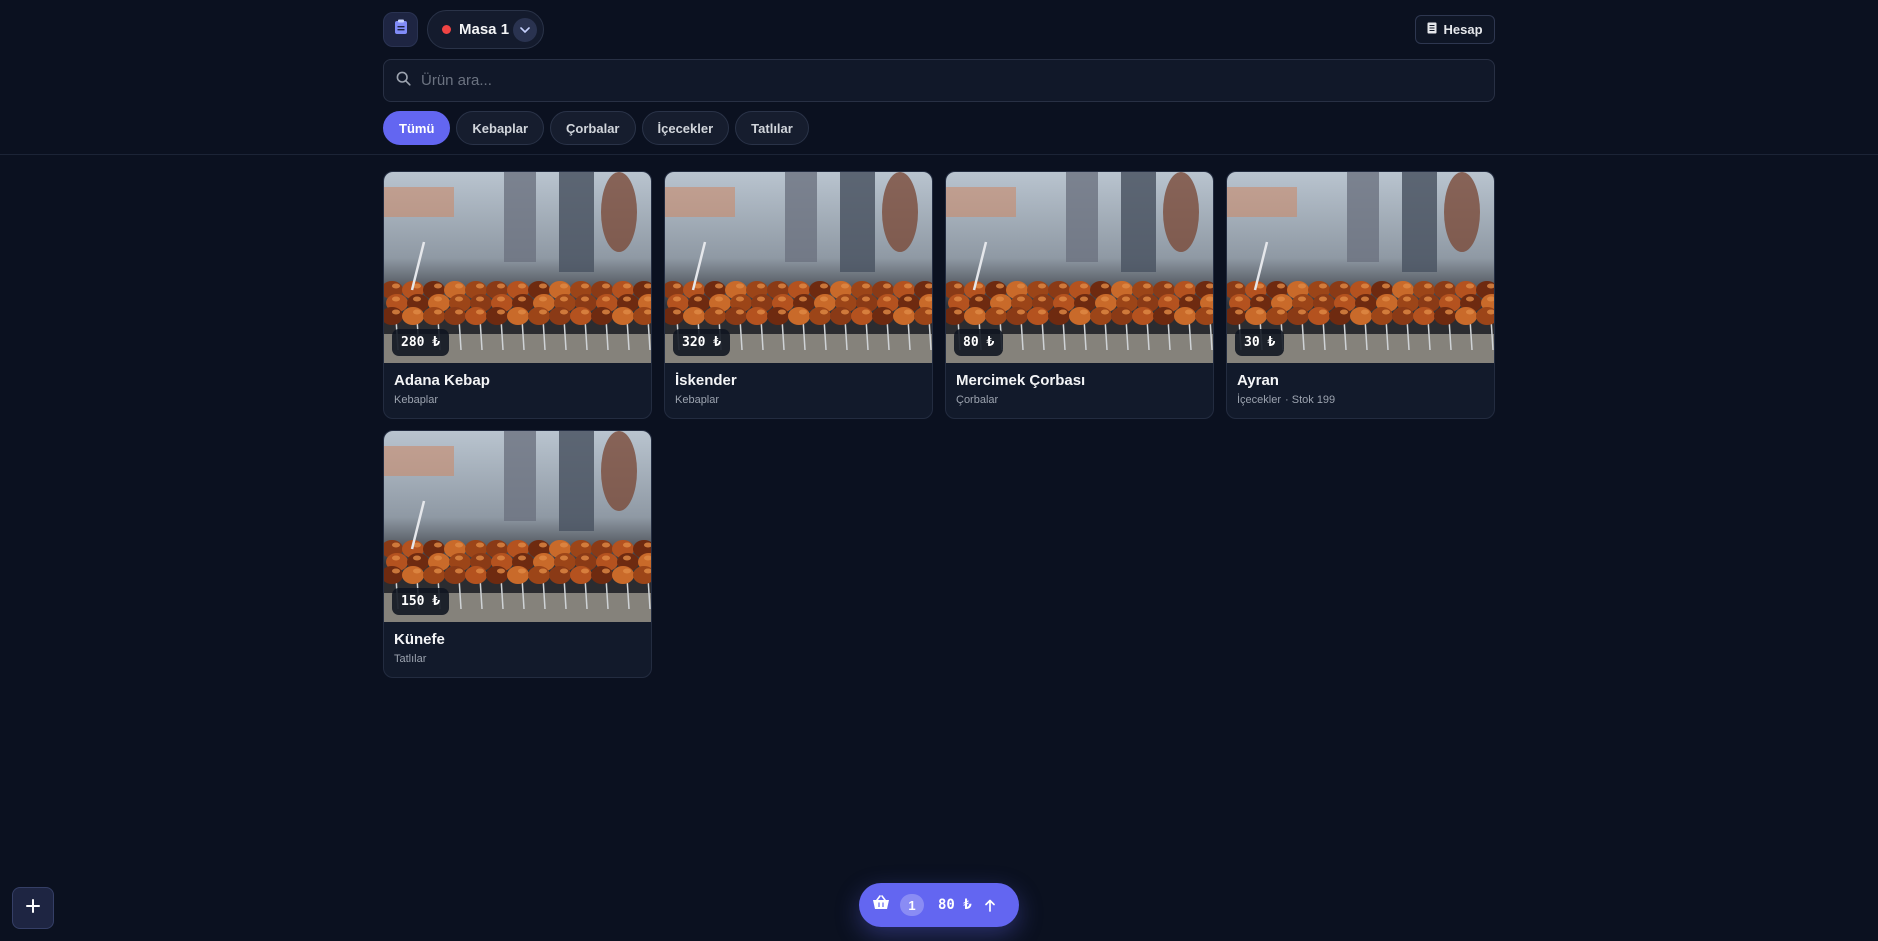 The image size is (1878, 941). What do you see at coordinates (772, 128) in the screenshot?
I see `tab-tatlilar: Tatlılar` at bounding box center [772, 128].